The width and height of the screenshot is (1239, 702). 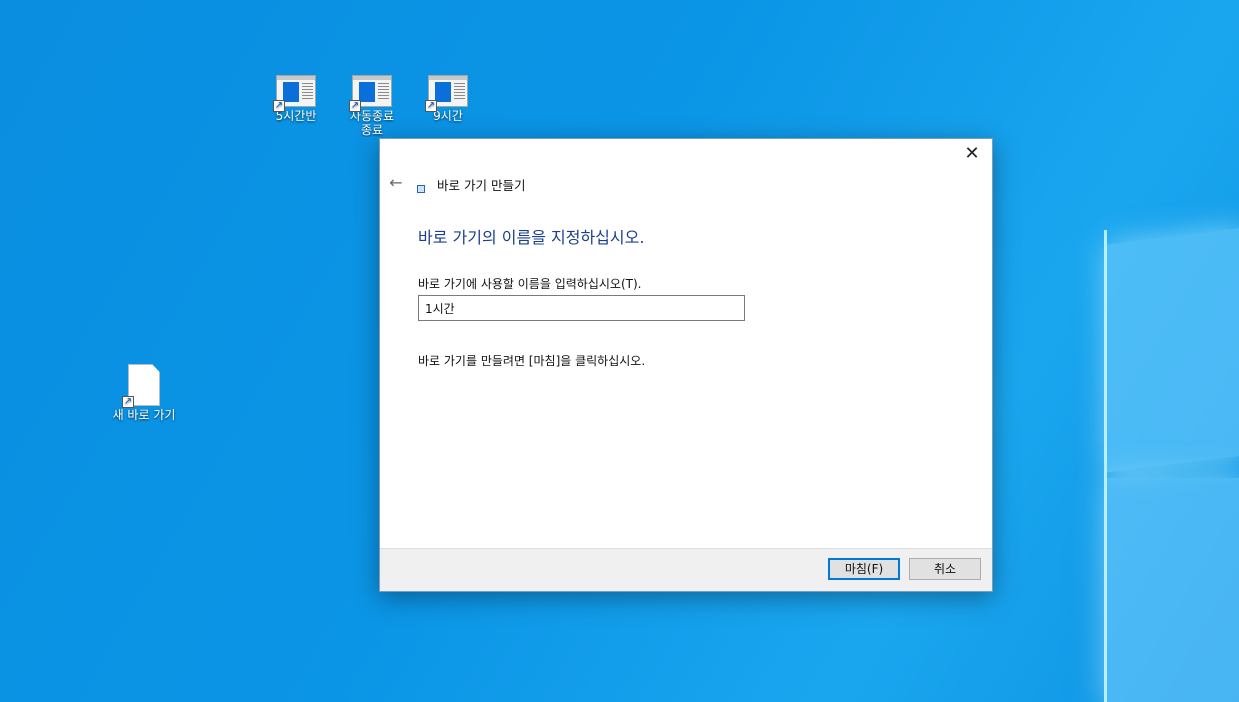 I want to click on page-heading: 바로 가기의 이름을 지정하십시오., so click(x=531, y=237).